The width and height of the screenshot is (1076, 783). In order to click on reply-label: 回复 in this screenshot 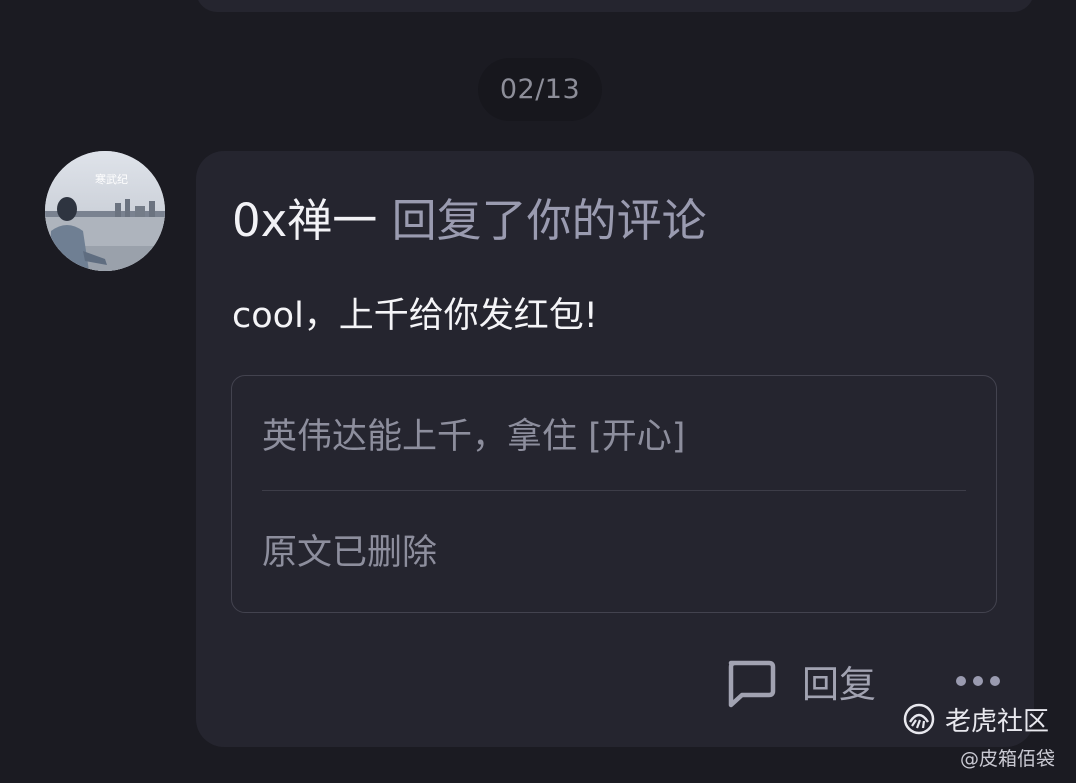, I will do `click(839, 684)`.